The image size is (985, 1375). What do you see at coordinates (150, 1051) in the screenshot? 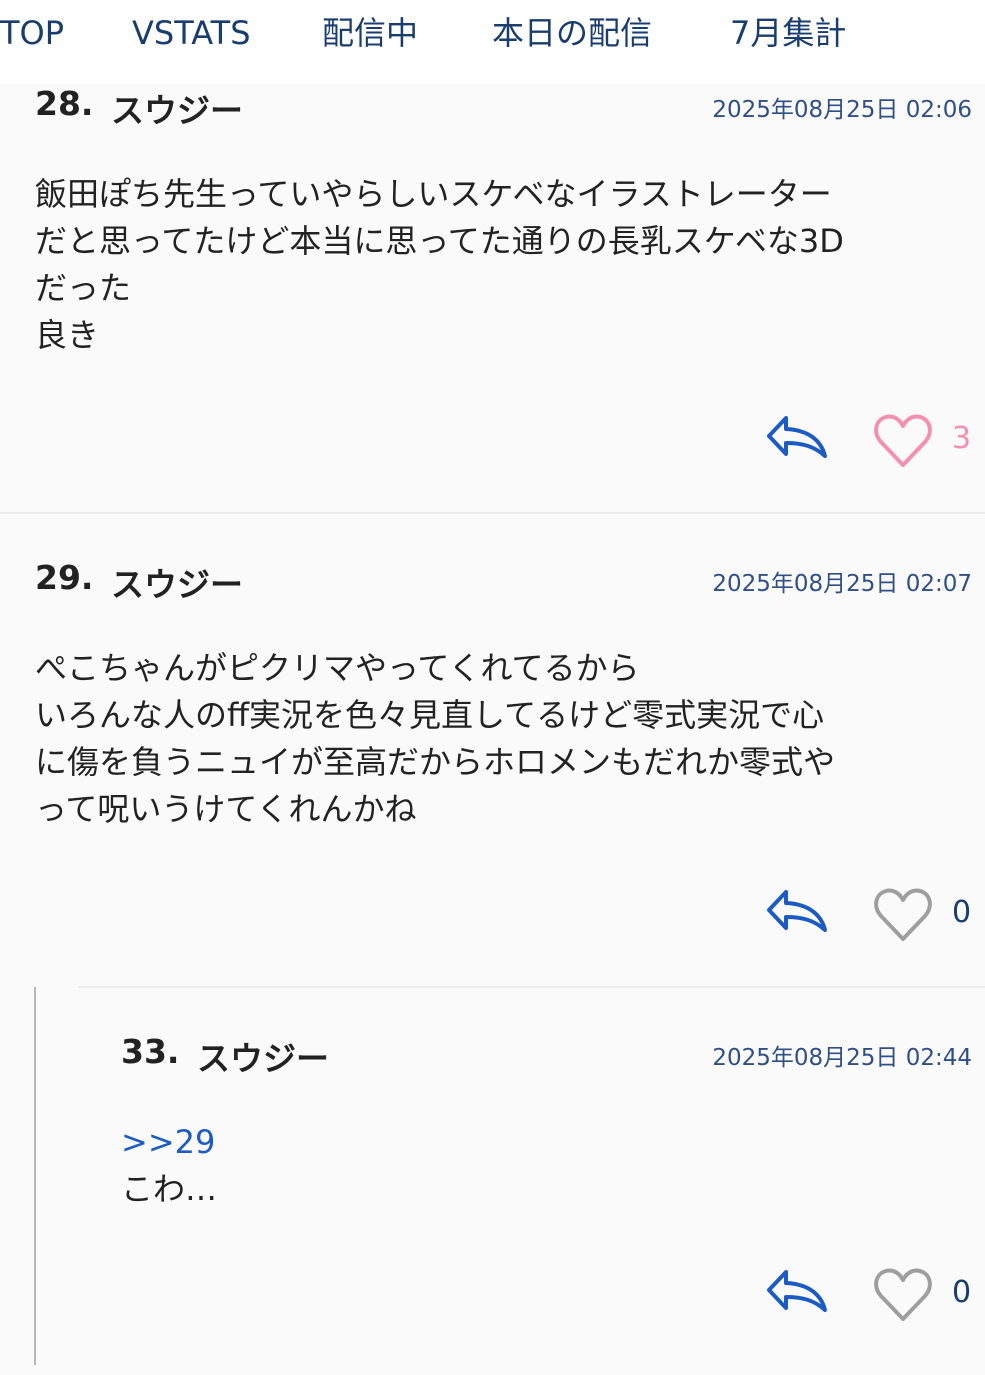
I see `comment-number: 33.` at bounding box center [150, 1051].